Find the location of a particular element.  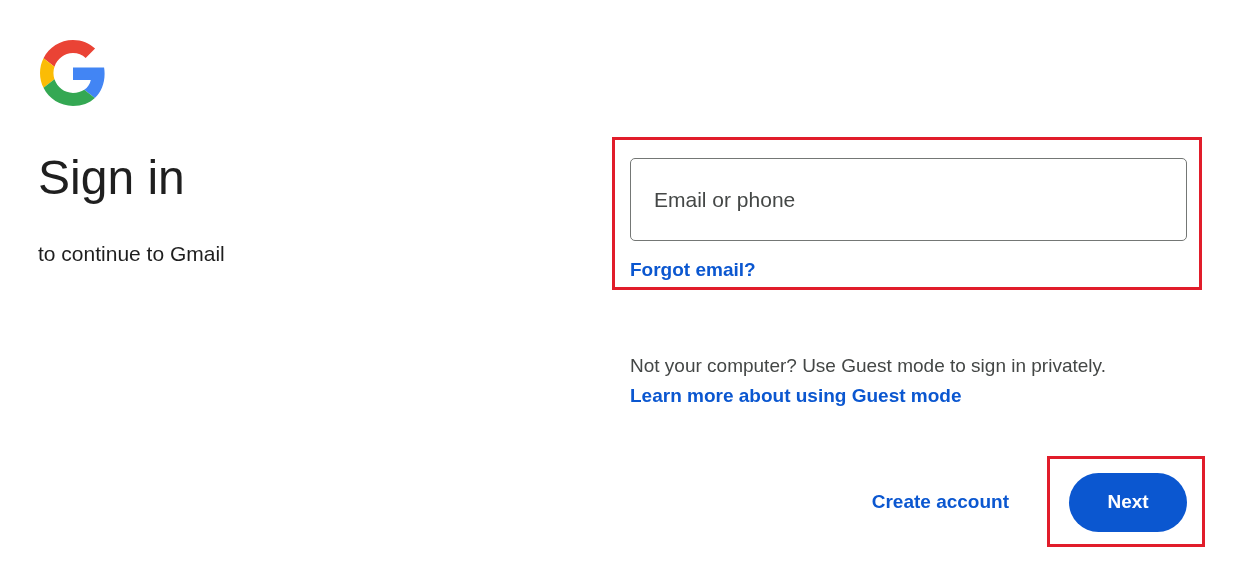

forgot-email-link: Forgot email? is located at coordinates (693, 270).